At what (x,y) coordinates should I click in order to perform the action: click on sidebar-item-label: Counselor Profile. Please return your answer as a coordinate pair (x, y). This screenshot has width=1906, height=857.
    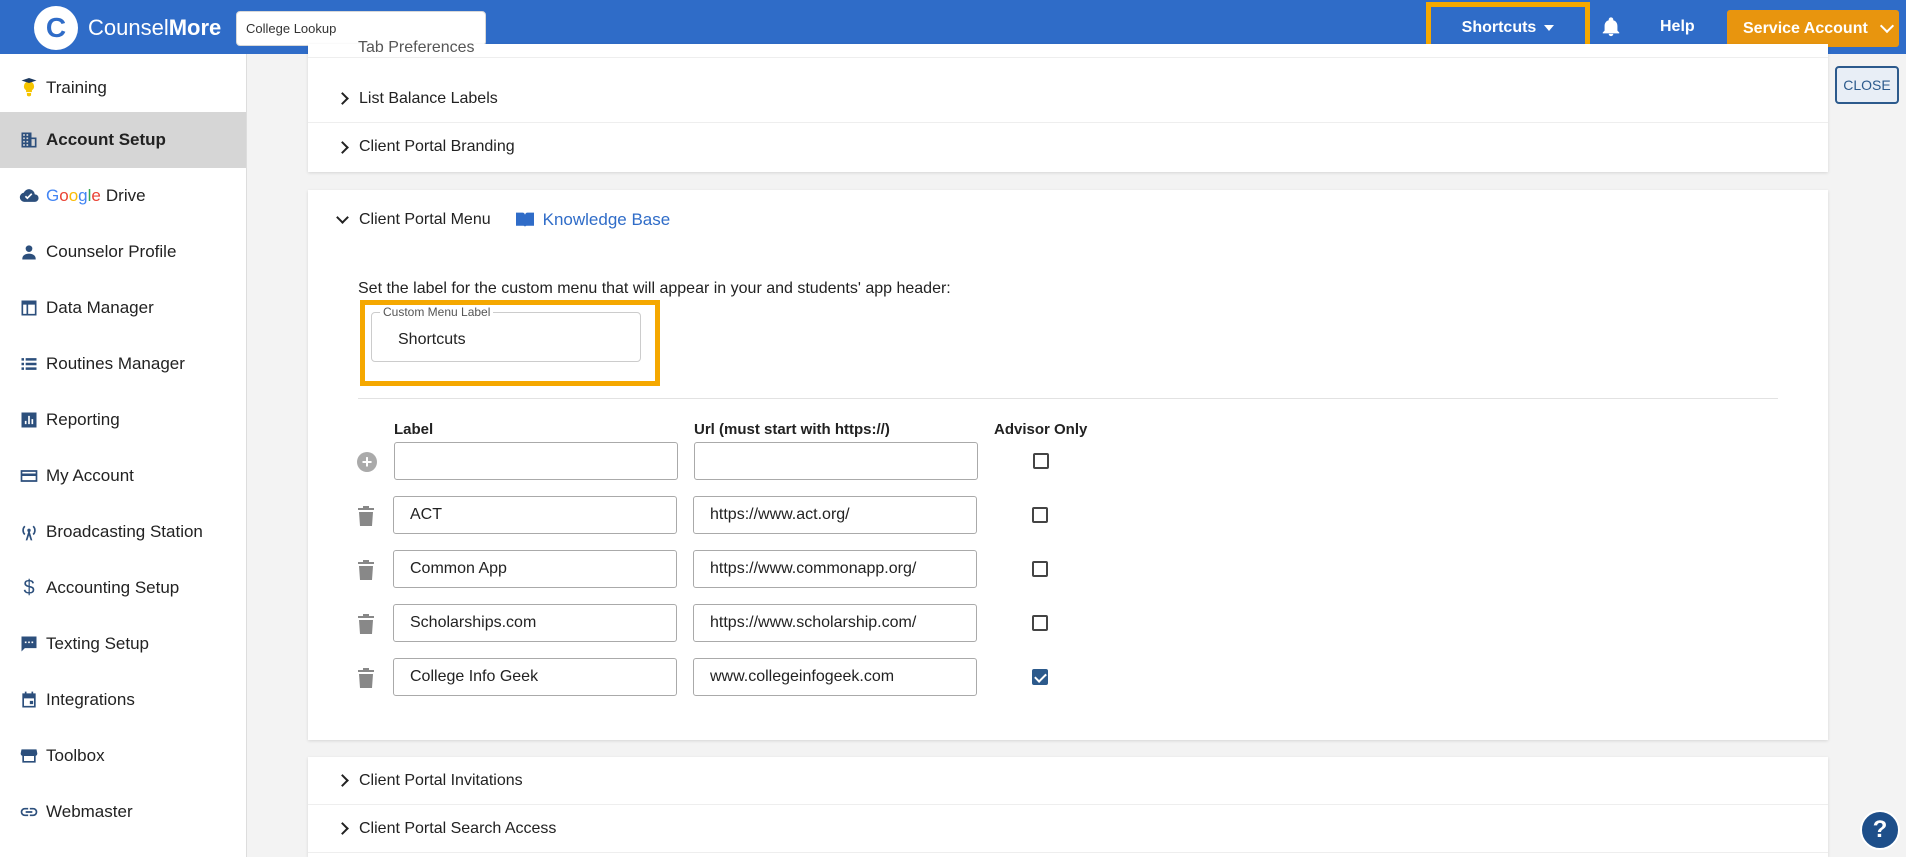
    Looking at the image, I should click on (111, 251).